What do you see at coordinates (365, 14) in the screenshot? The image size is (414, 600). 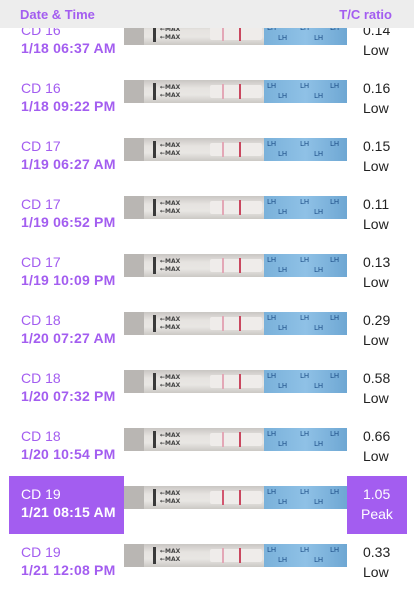 I see `tc-ratio-column-header: T/C ratio` at bounding box center [365, 14].